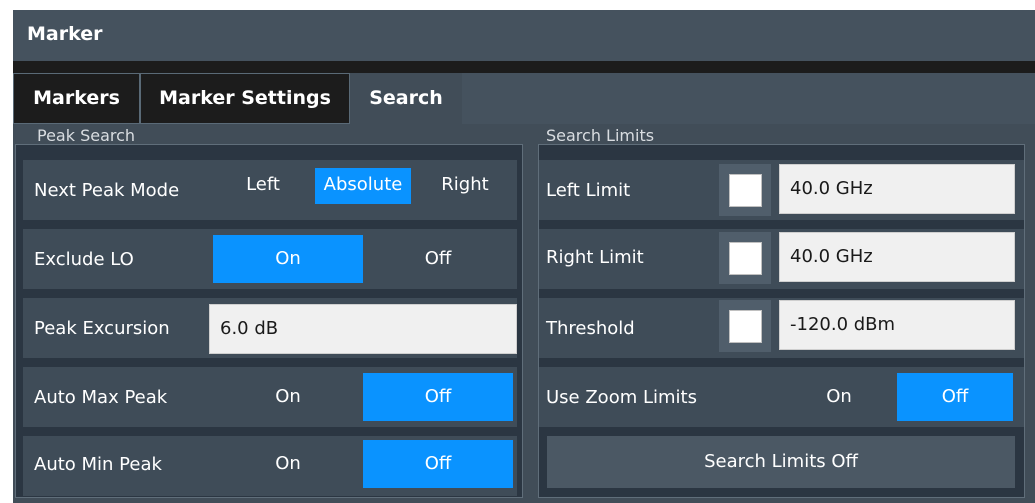  What do you see at coordinates (843, 324) in the screenshot?
I see `threshold-value: -120.0 dBm` at bounding box center [843, 324].